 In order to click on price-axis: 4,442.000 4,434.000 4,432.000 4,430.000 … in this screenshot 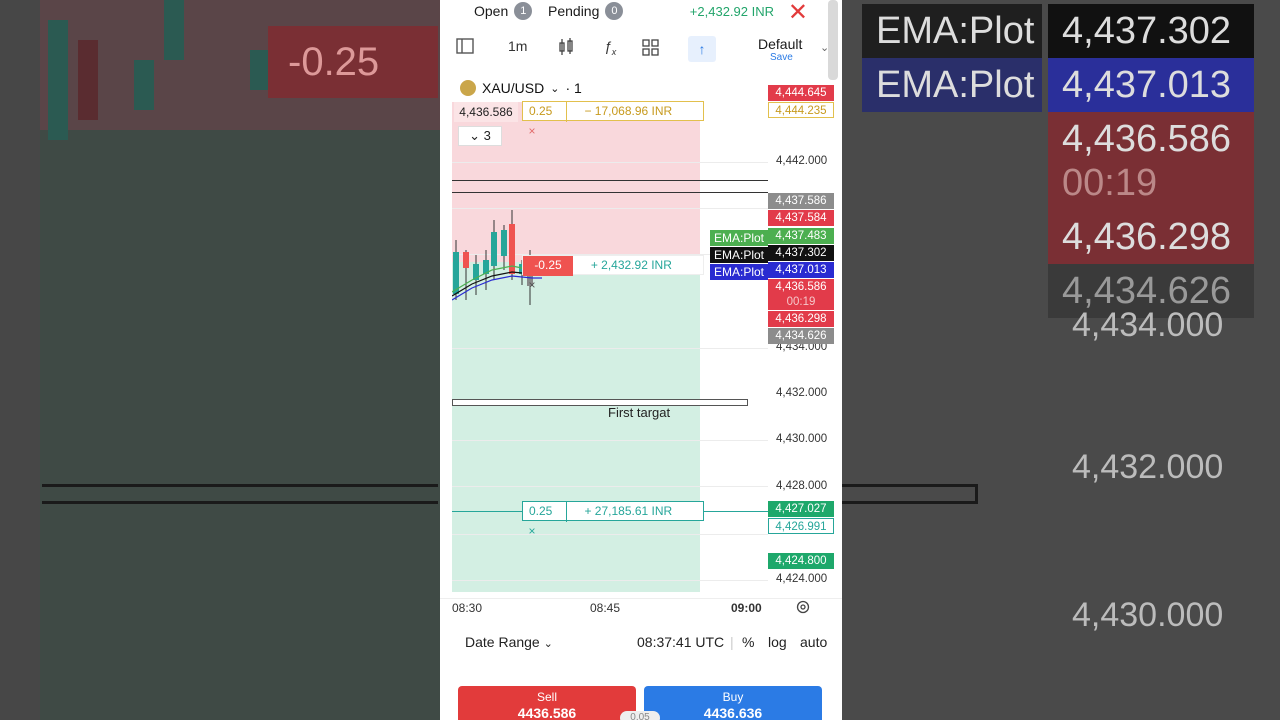, I will do `click(801, 340)`.